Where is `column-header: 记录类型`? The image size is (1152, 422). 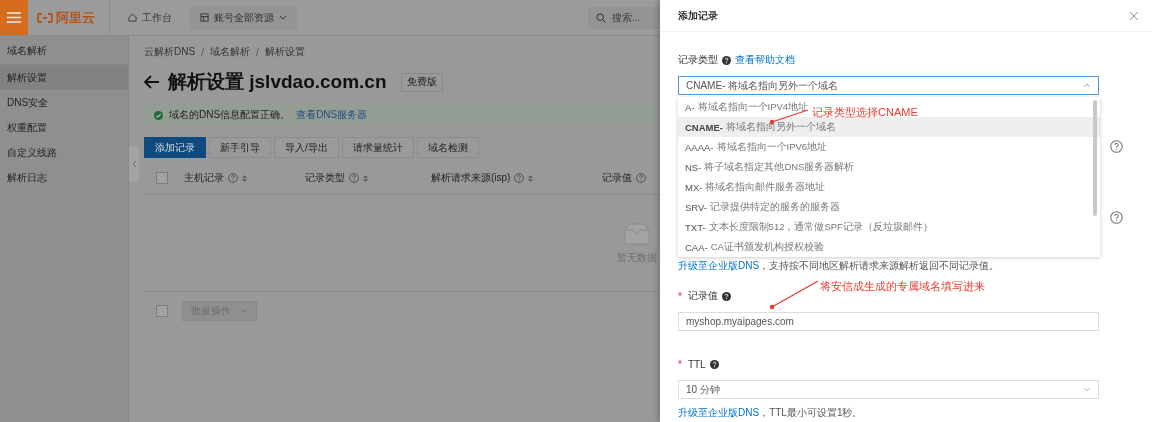
column-header: 记录类型 is located at coordinates (325, 178).